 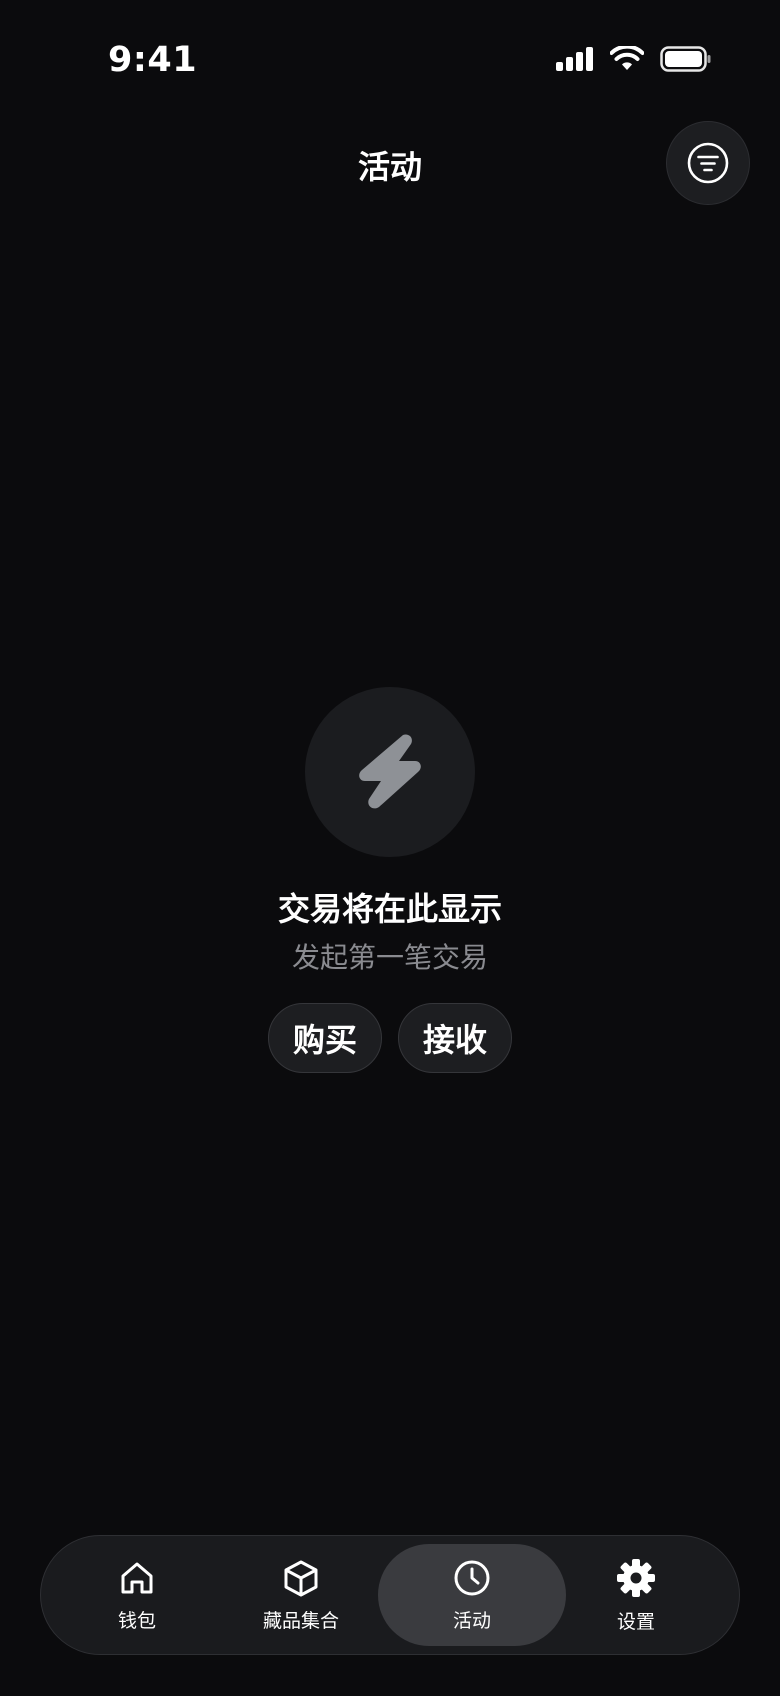 I want to click on buy-button: 购买, so click(x=324, y=1038).